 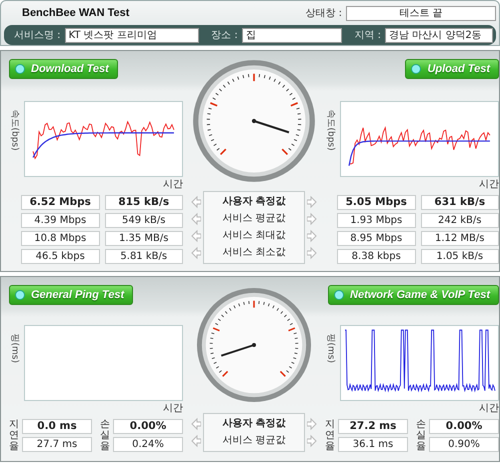 I want to click on input-field: 경남 마산시 양덕2동, so click(x=439, y=35).